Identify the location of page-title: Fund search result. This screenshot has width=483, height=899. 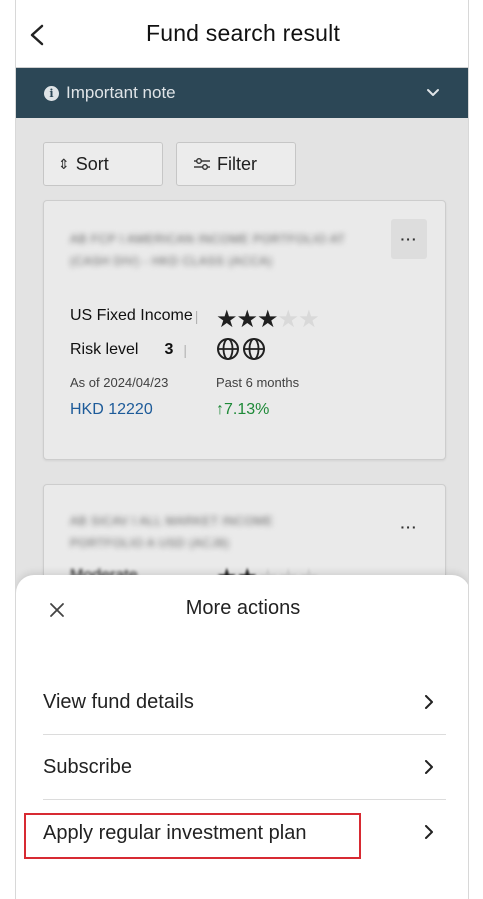
(243, 33).